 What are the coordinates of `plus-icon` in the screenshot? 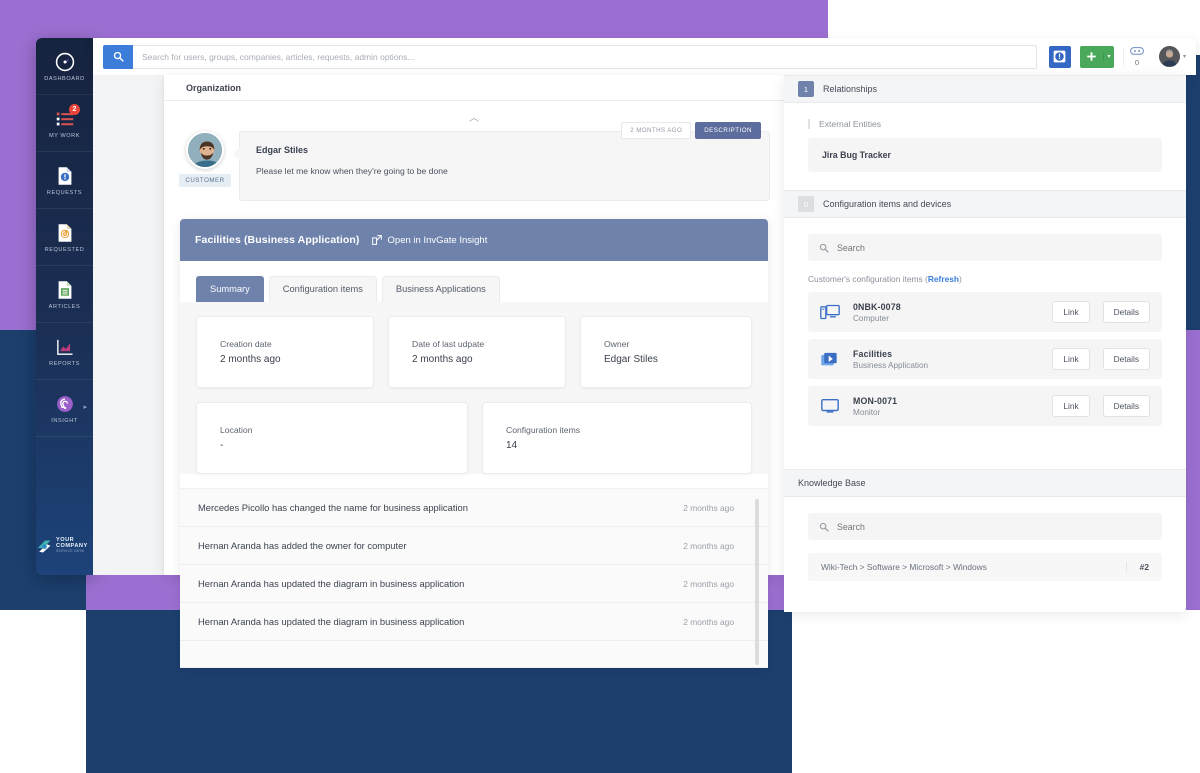 It's located at (1091, 56).